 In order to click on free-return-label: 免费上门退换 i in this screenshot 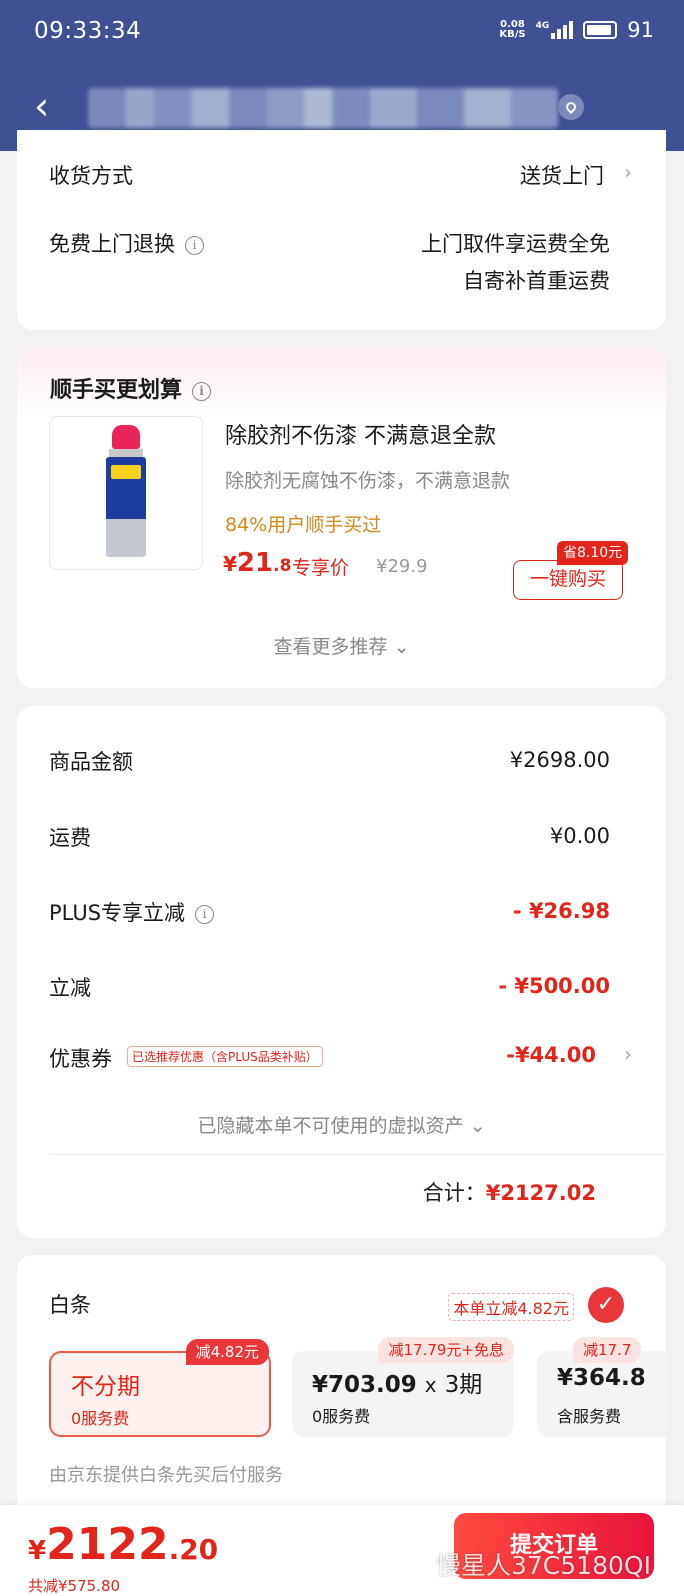, I will do `click(126, 243)`.